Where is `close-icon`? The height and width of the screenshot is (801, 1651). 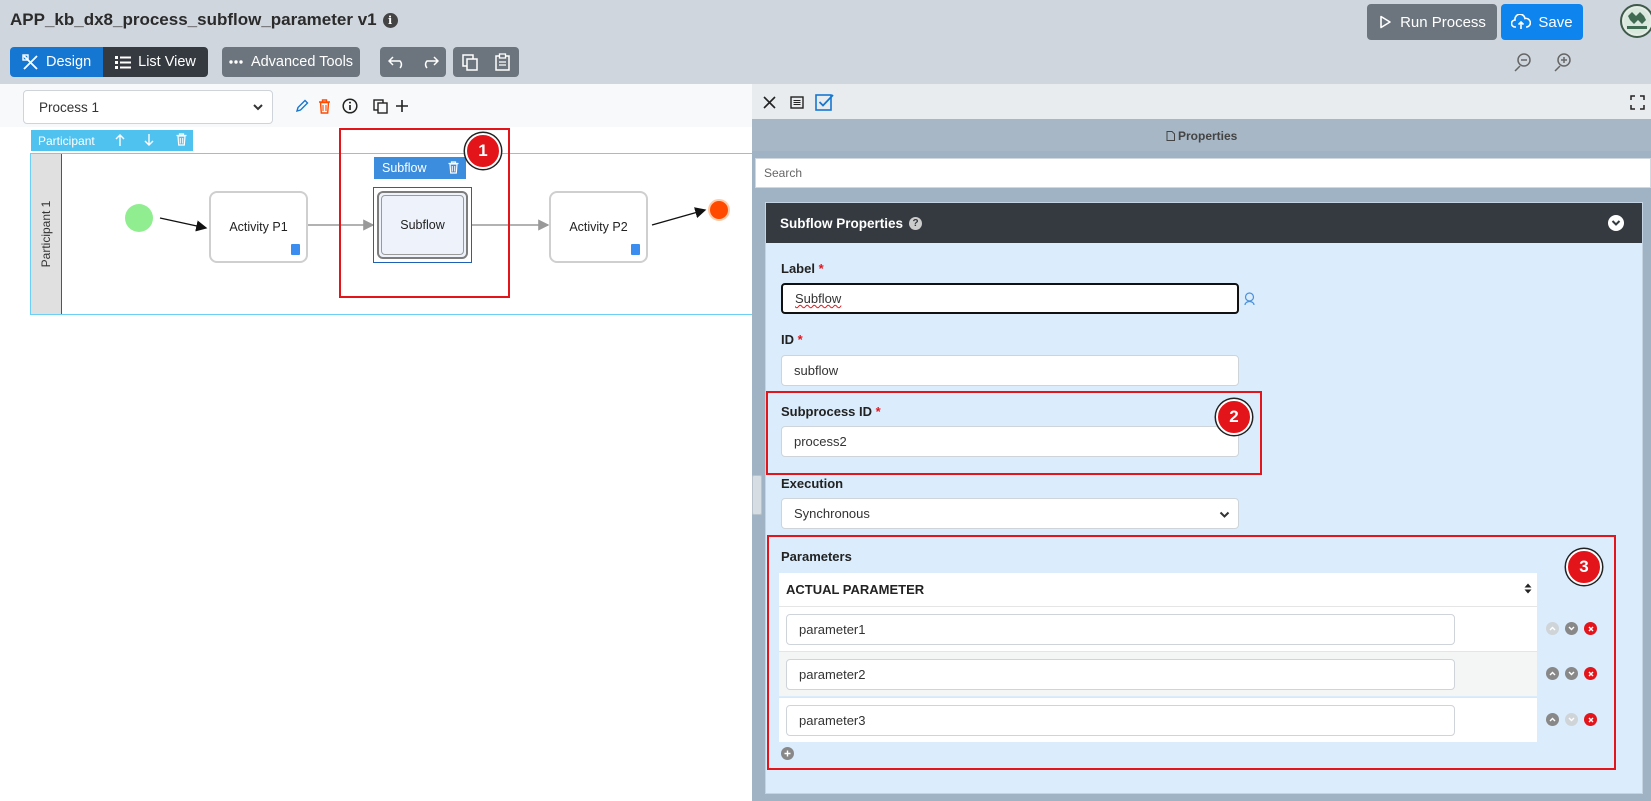
close-icon is located at coordinates (769, 102).